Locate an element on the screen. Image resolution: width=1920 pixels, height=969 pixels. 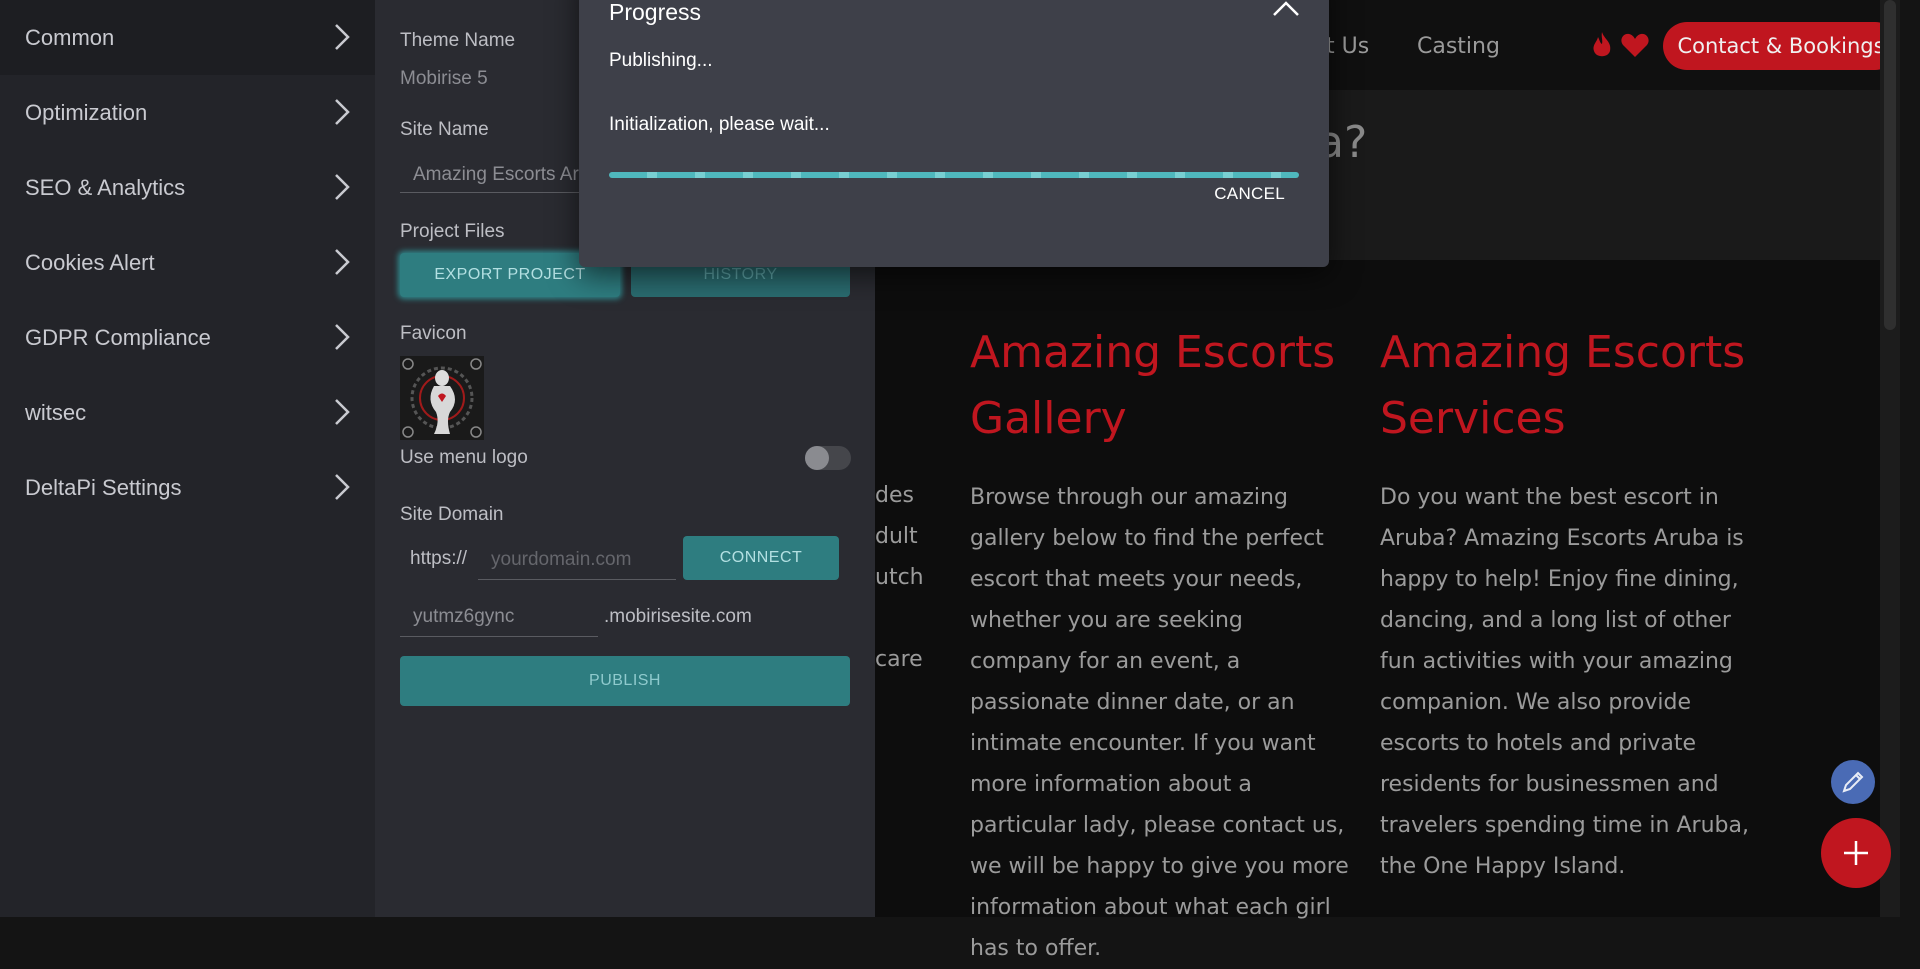
sidebar-item-cookies-alert: Cookies Alert is located at coordinates (187, 262).